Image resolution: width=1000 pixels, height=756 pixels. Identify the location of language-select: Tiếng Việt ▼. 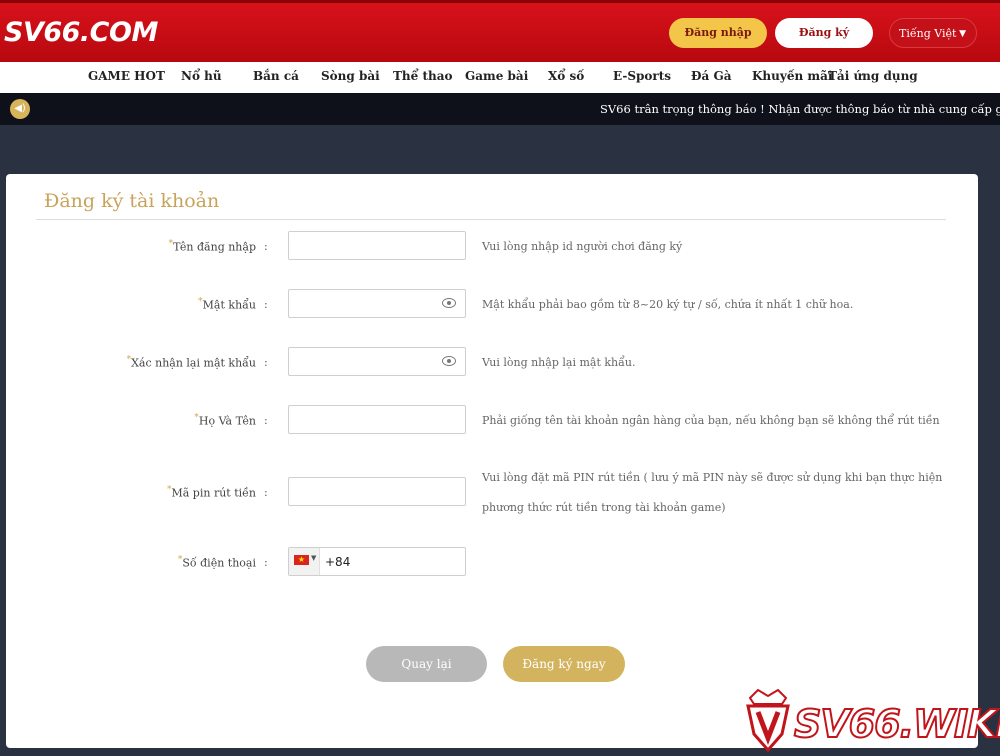
(933, 33).